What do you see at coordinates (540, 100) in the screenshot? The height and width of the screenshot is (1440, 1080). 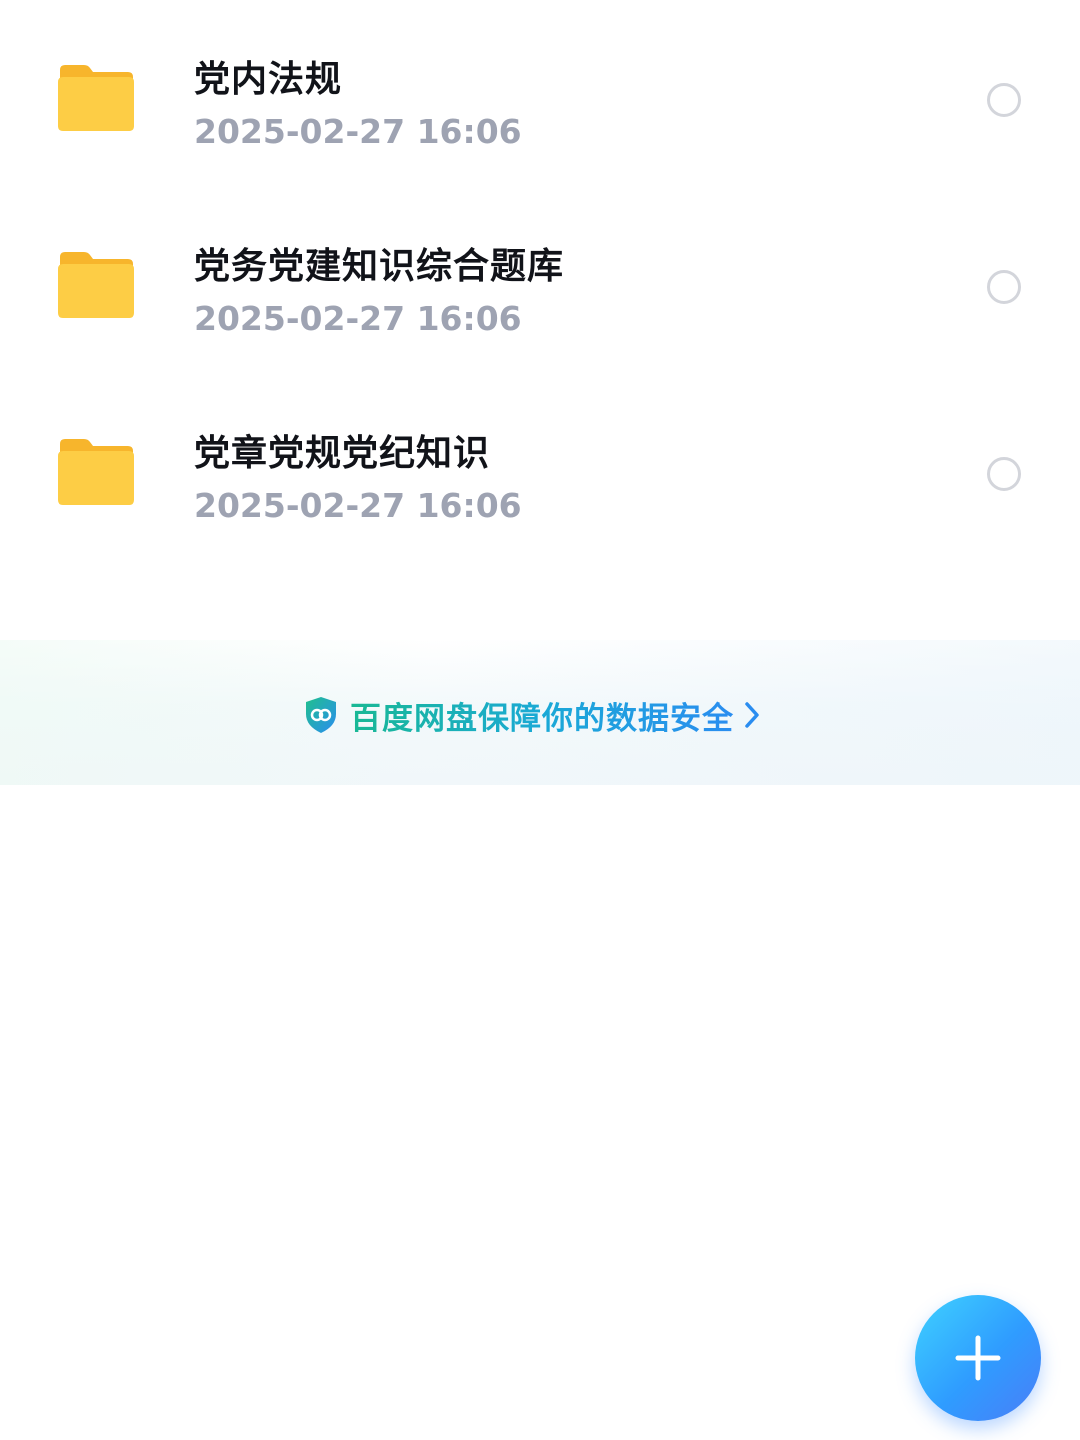 I see `list-item: 党内法规 2025-02-27 16:06` at bounding box center [540, 100].